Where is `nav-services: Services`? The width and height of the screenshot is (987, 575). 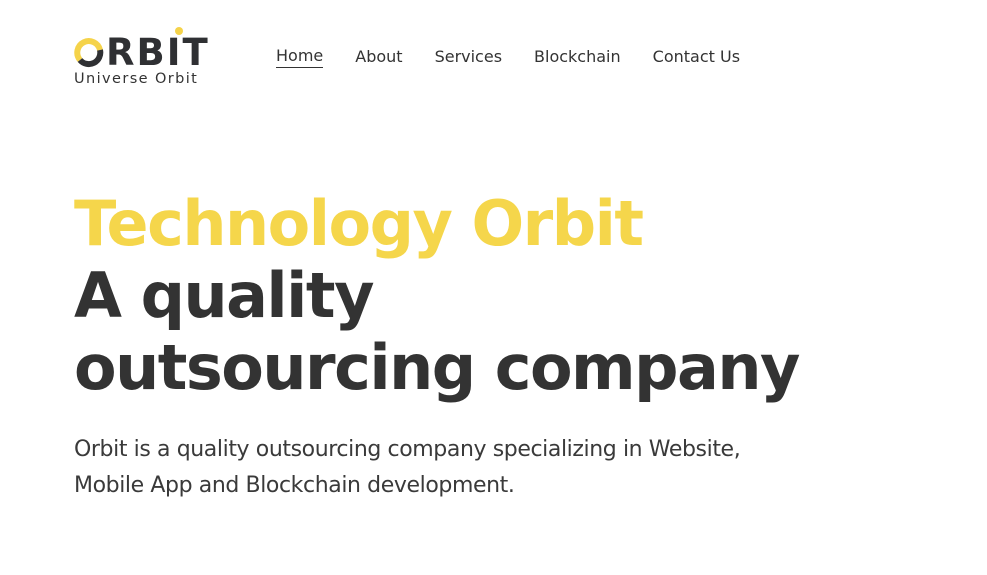 nav-services: Services is located at coordinates (468, 57).